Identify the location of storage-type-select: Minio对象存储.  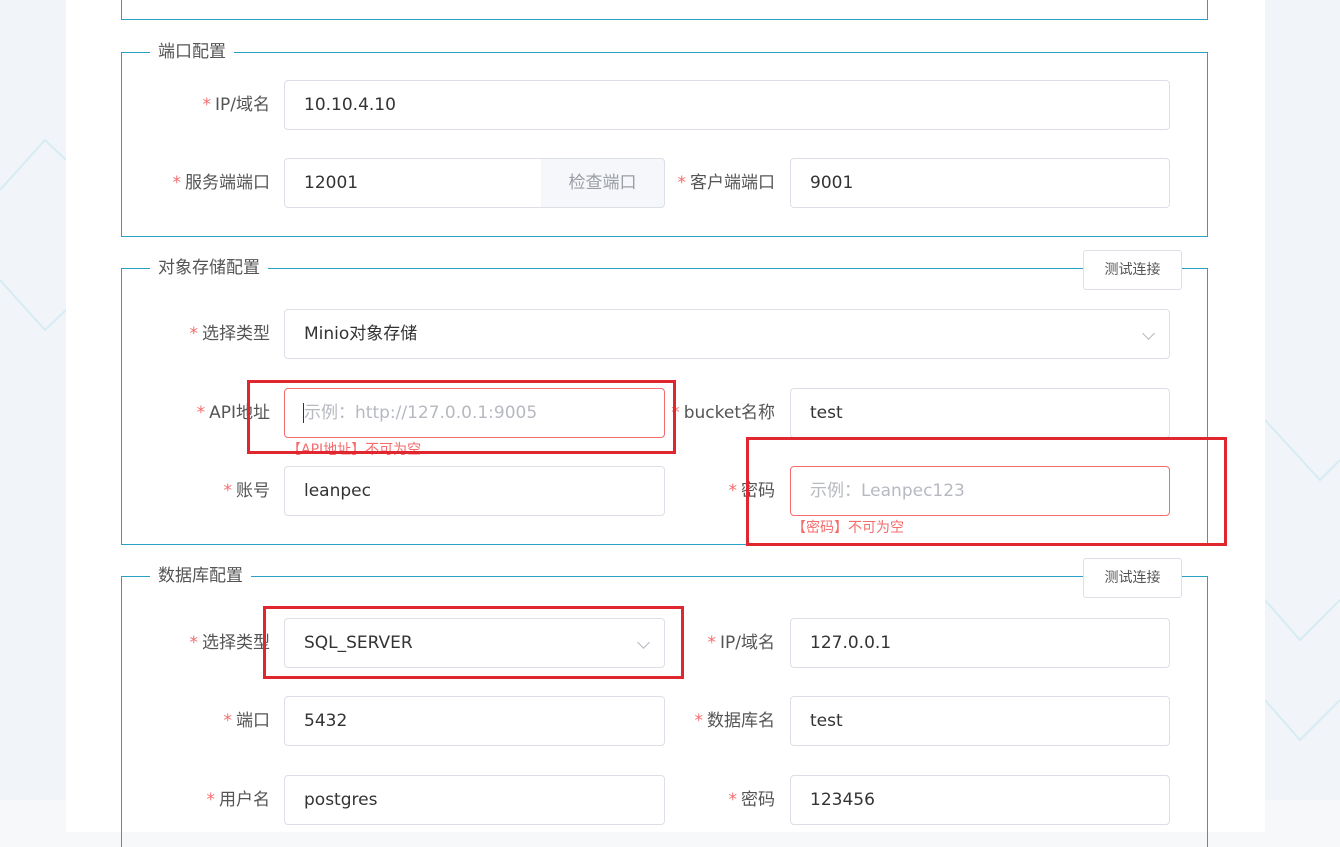
(727, 334).